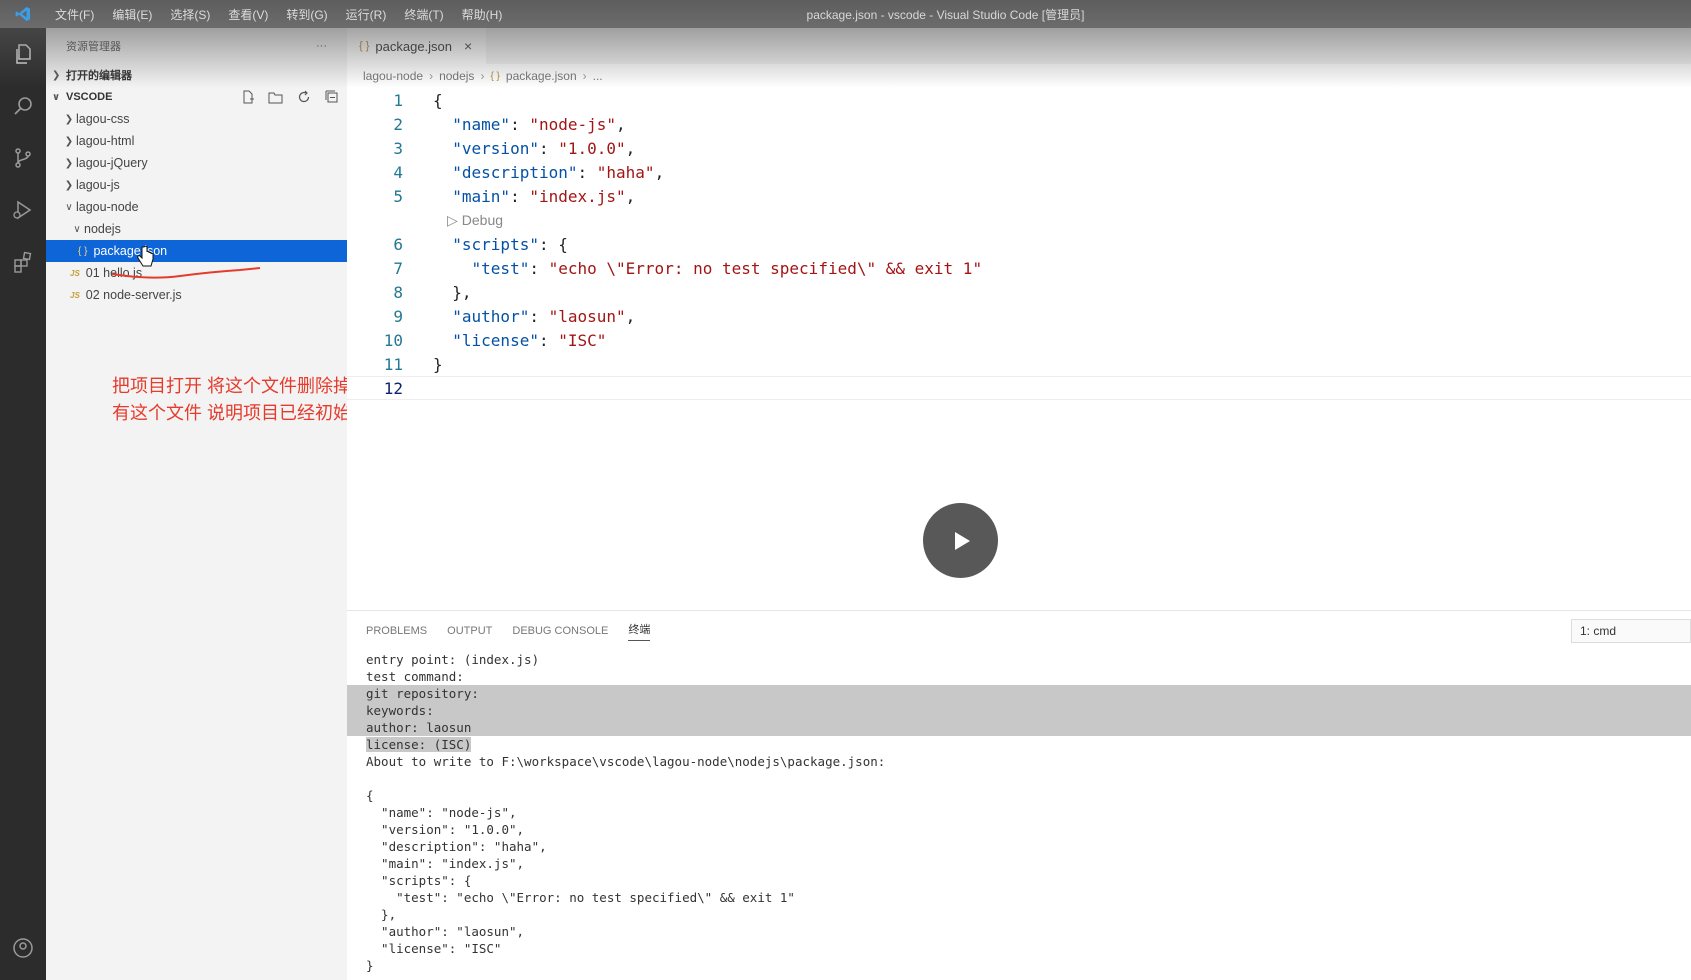 The height and width of the screenshot is (980, 1691). I want to click on panel-tabs: PROBLEMS OUTPUT DEBUG CONSOLE 终端, so click(1019, 631).